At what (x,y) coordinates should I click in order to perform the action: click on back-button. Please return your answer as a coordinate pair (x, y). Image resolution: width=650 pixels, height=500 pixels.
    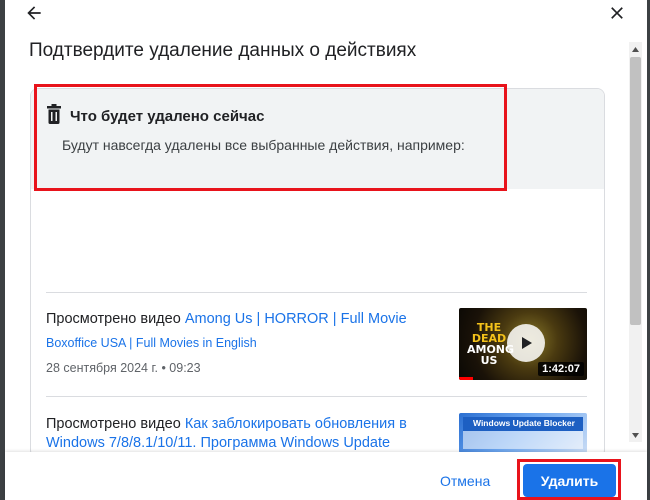
    Looking at the image, I should click on (34, 13).